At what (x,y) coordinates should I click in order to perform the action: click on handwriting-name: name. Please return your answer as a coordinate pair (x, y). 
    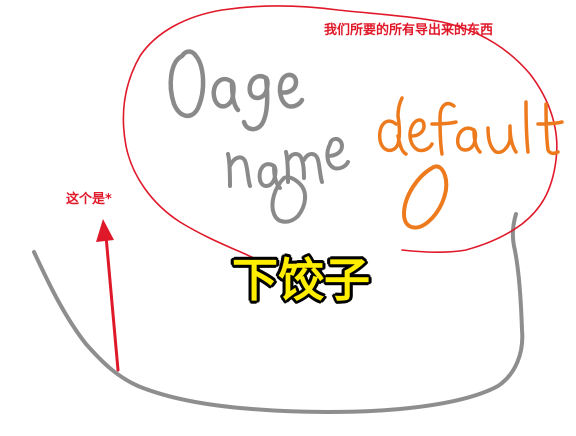
    Looking at the image, I should click on (288, 163).